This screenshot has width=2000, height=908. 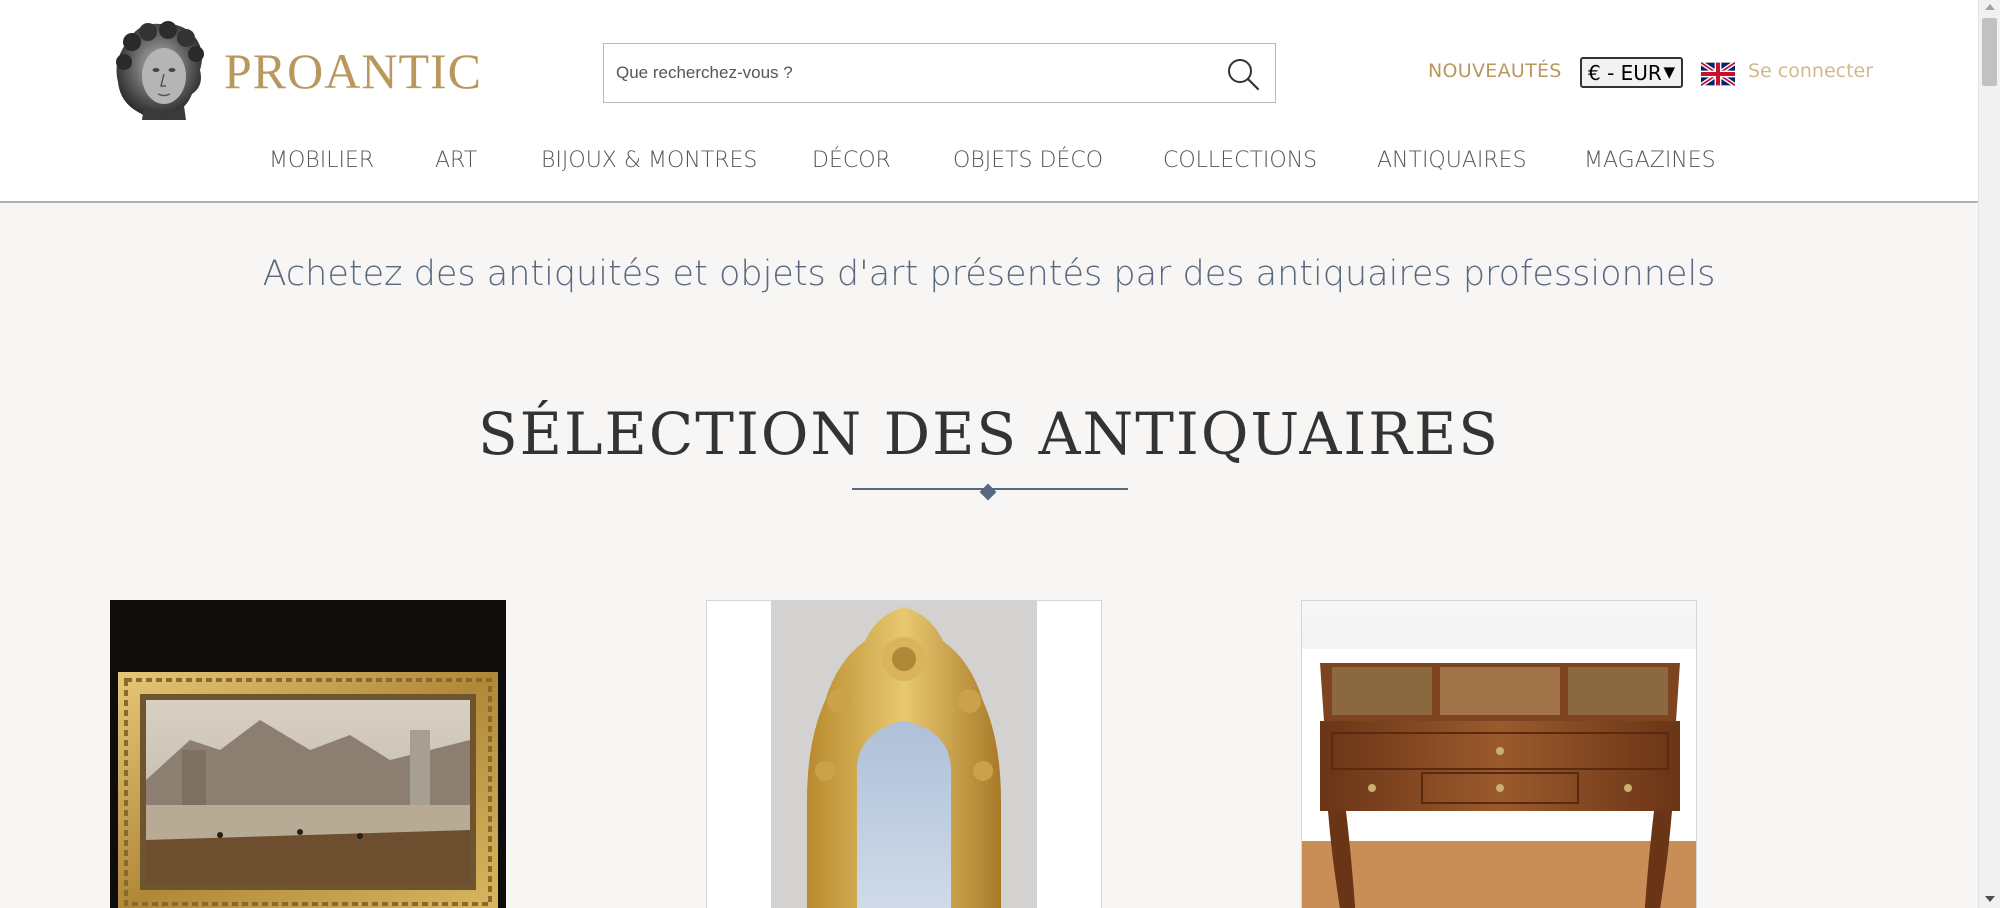 What do you see at coordinates (1990, 899) in the screenshot?
I see `scroll-down-arrow-icon` at bounding box center [1990, 899].